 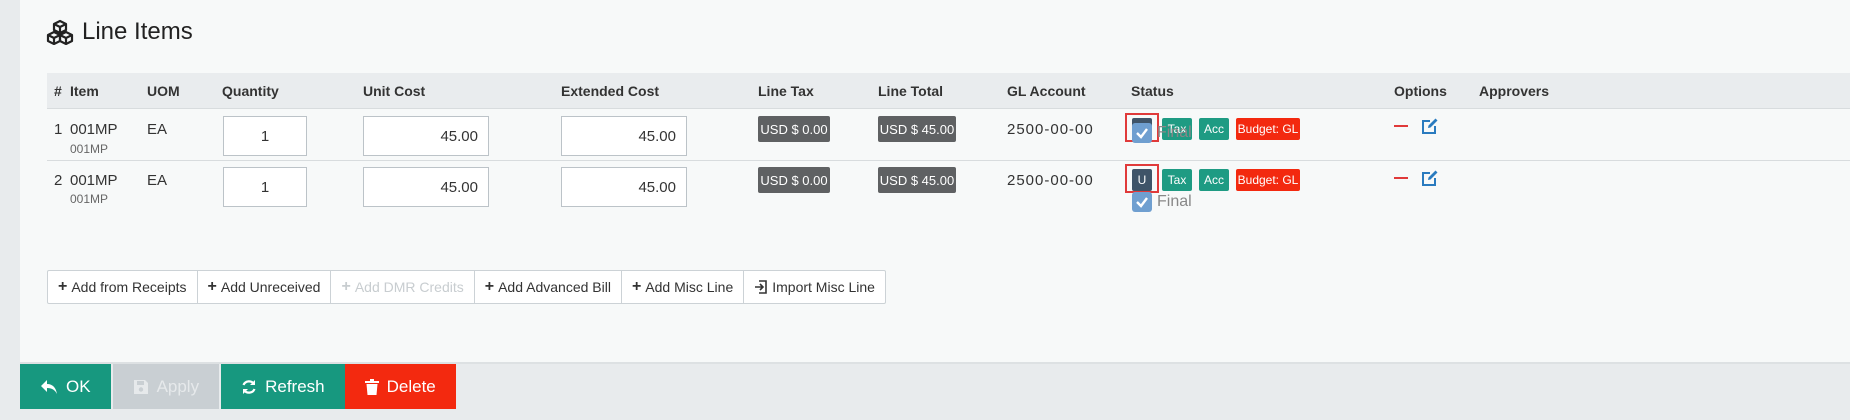 What do you see at coordinates (1142, 180) in the screenshot?
I see `u-badge: U` at bounding box center [1142, 180].